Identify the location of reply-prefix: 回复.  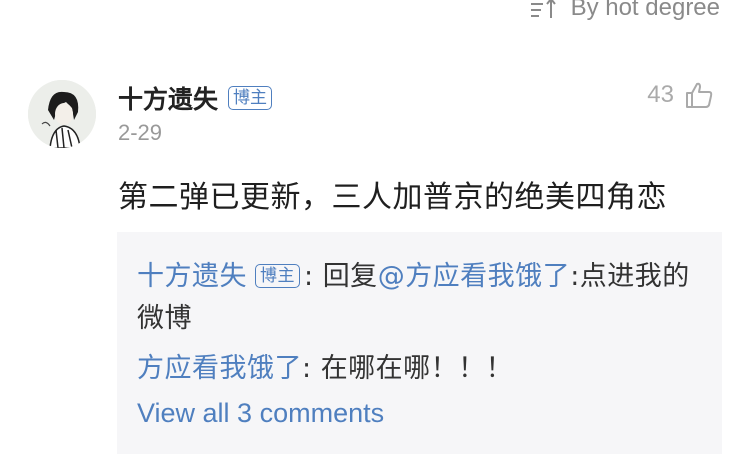
(350, 276).